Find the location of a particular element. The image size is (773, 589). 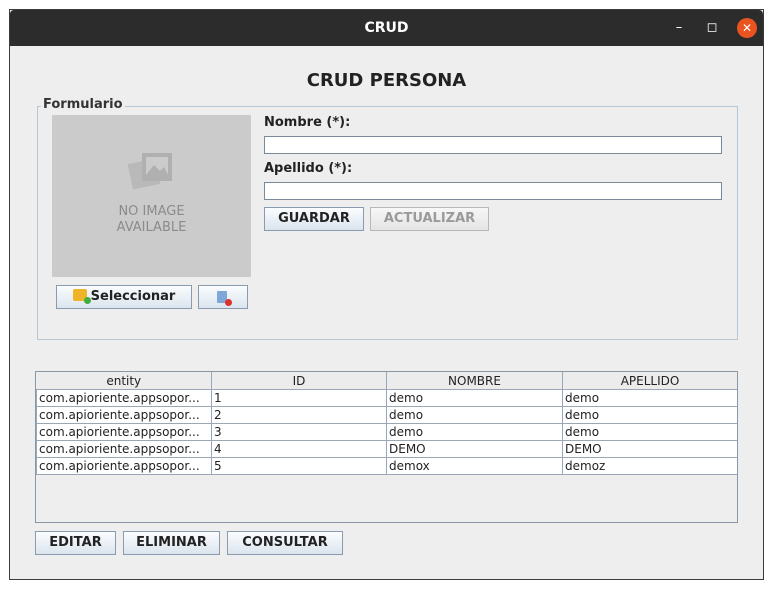

table-row: com.apioriente.appsopor... 2 demo demo is located at coordinates (386, 415).